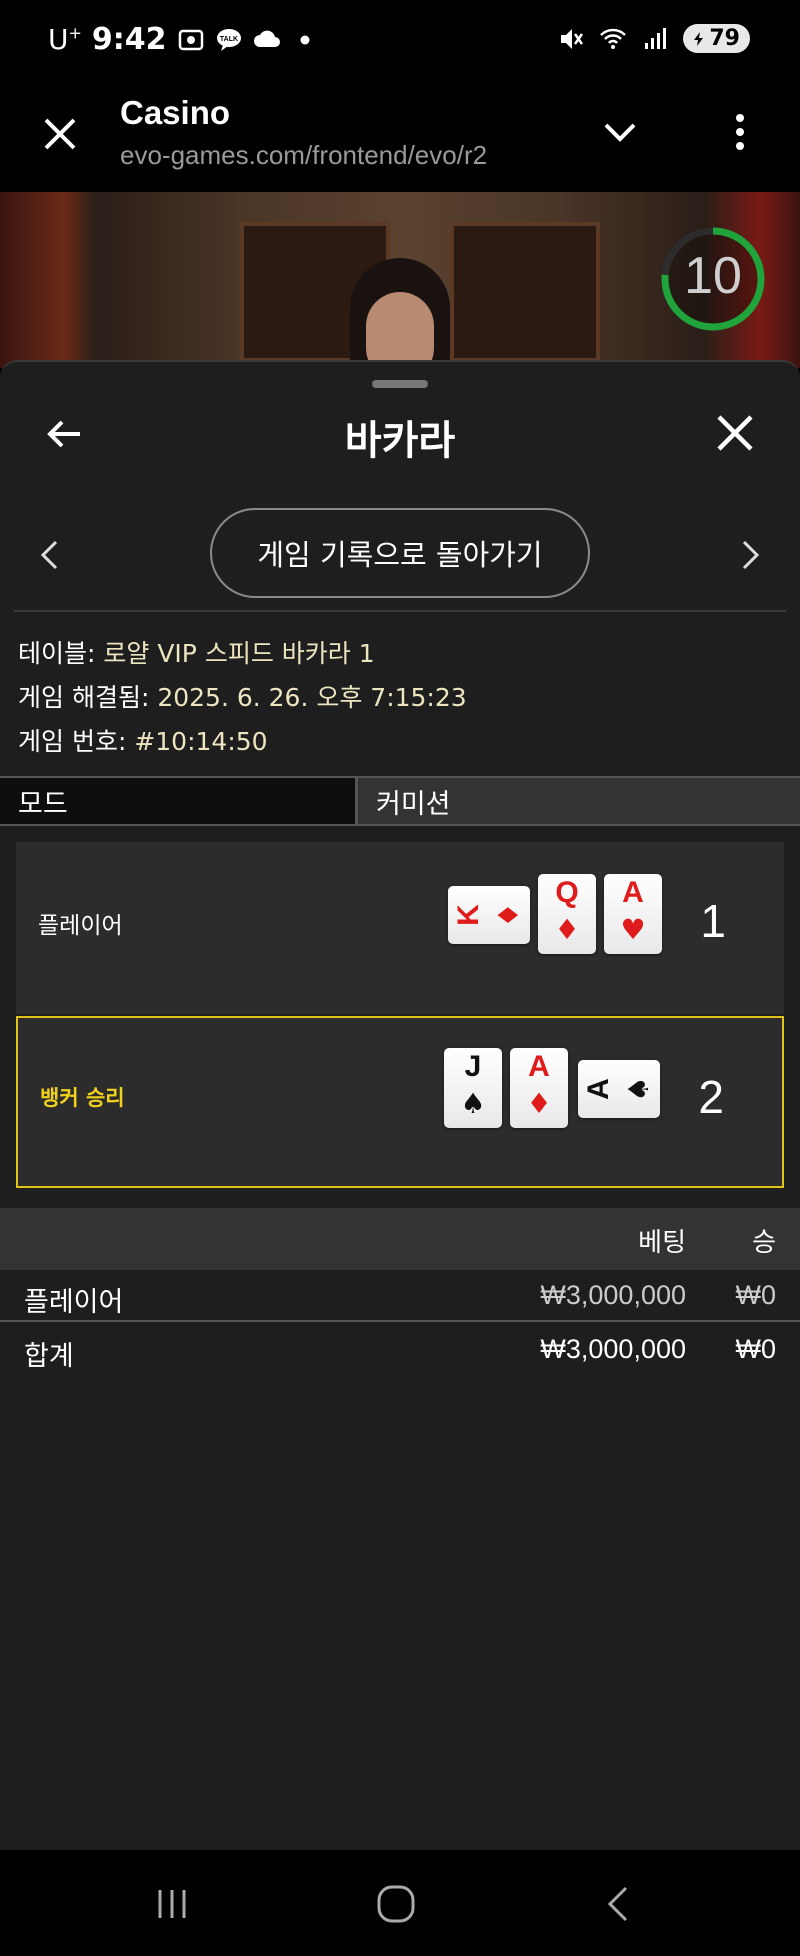  I want to click on banker-score: 2, so click(711, 1097).